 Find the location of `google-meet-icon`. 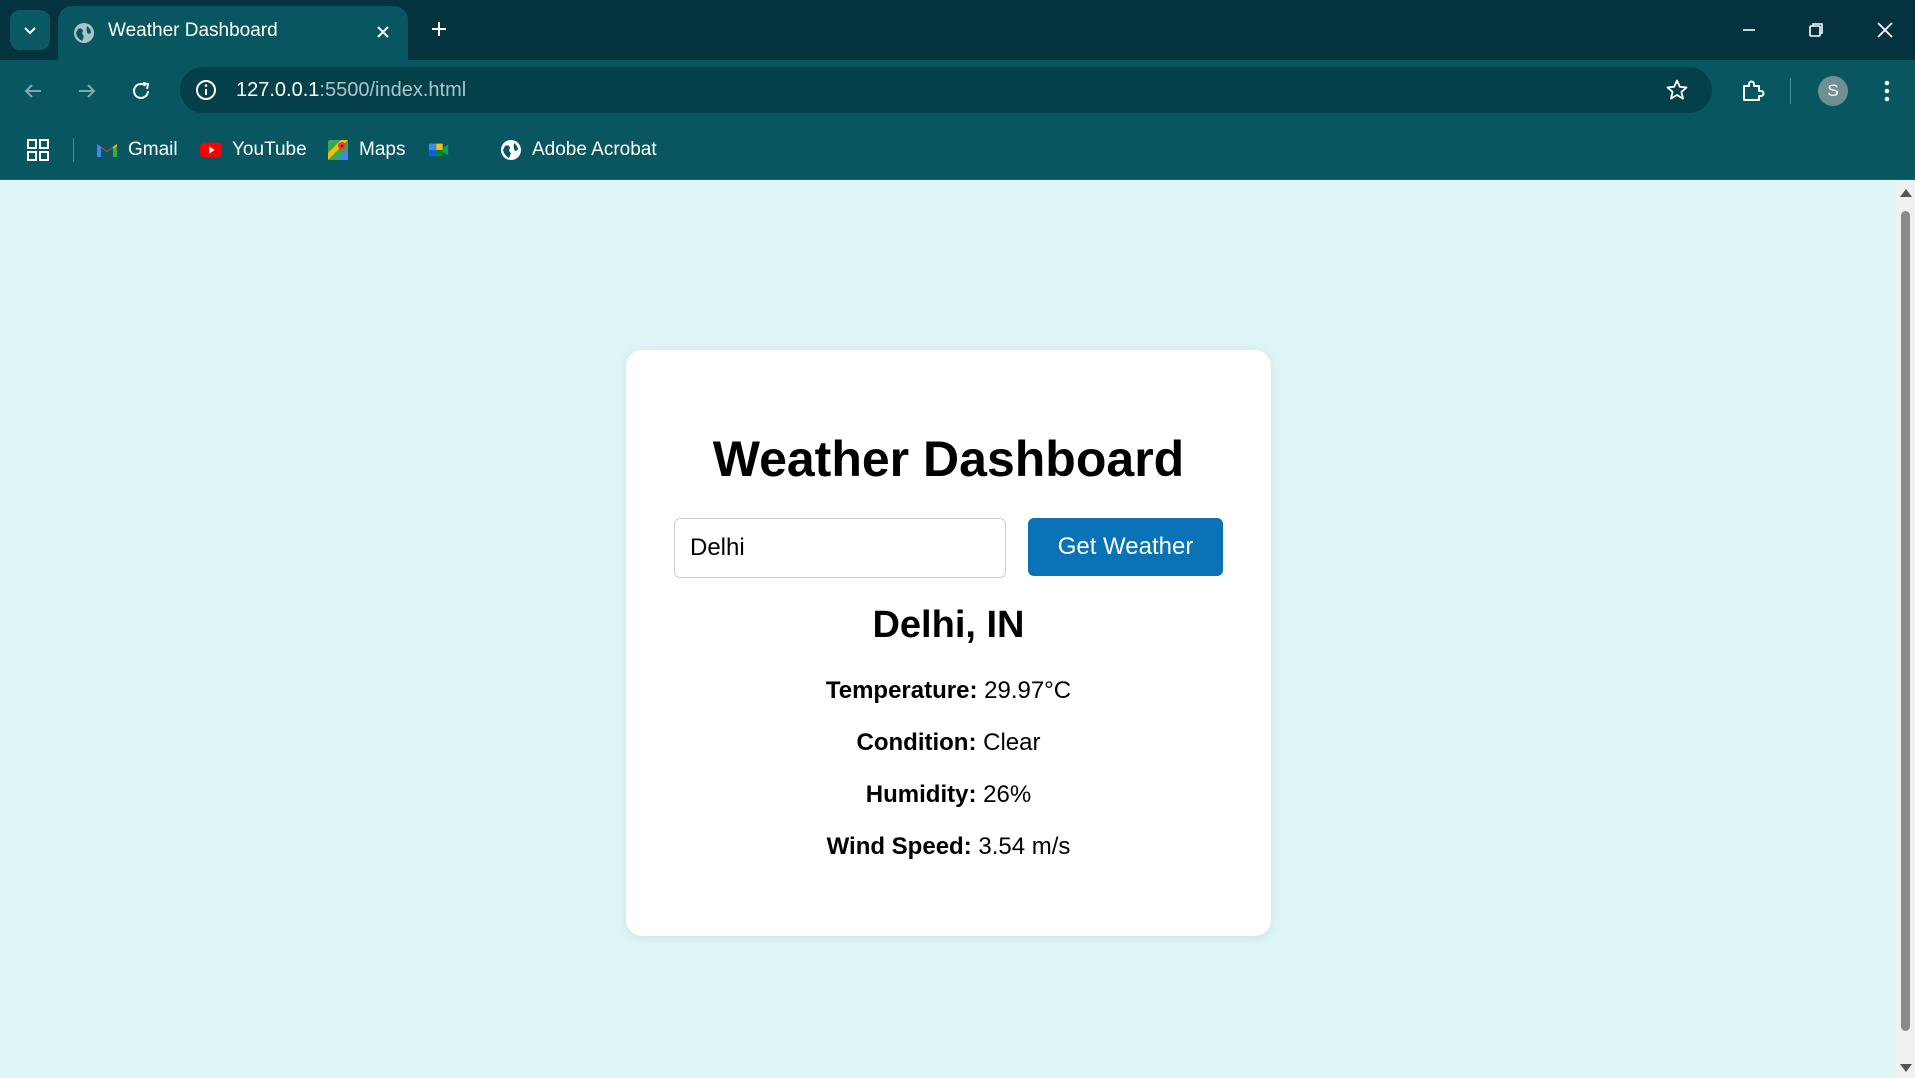

google-meet-icon is located at coordinates (439, 150).